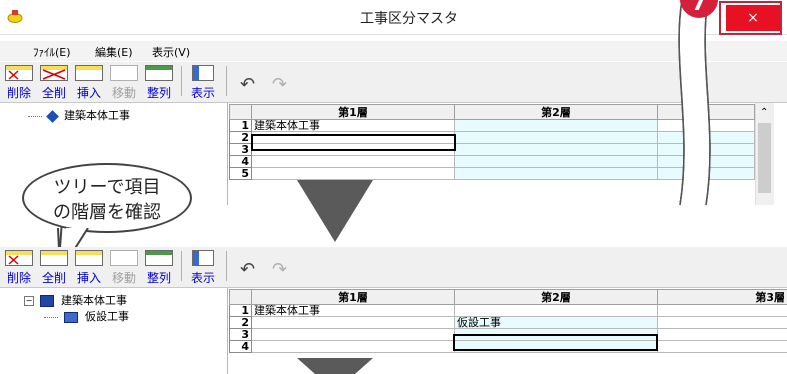  Describe the element at coordinates (240, 346) in the screenshot. I see `row-number: 4` at that location.